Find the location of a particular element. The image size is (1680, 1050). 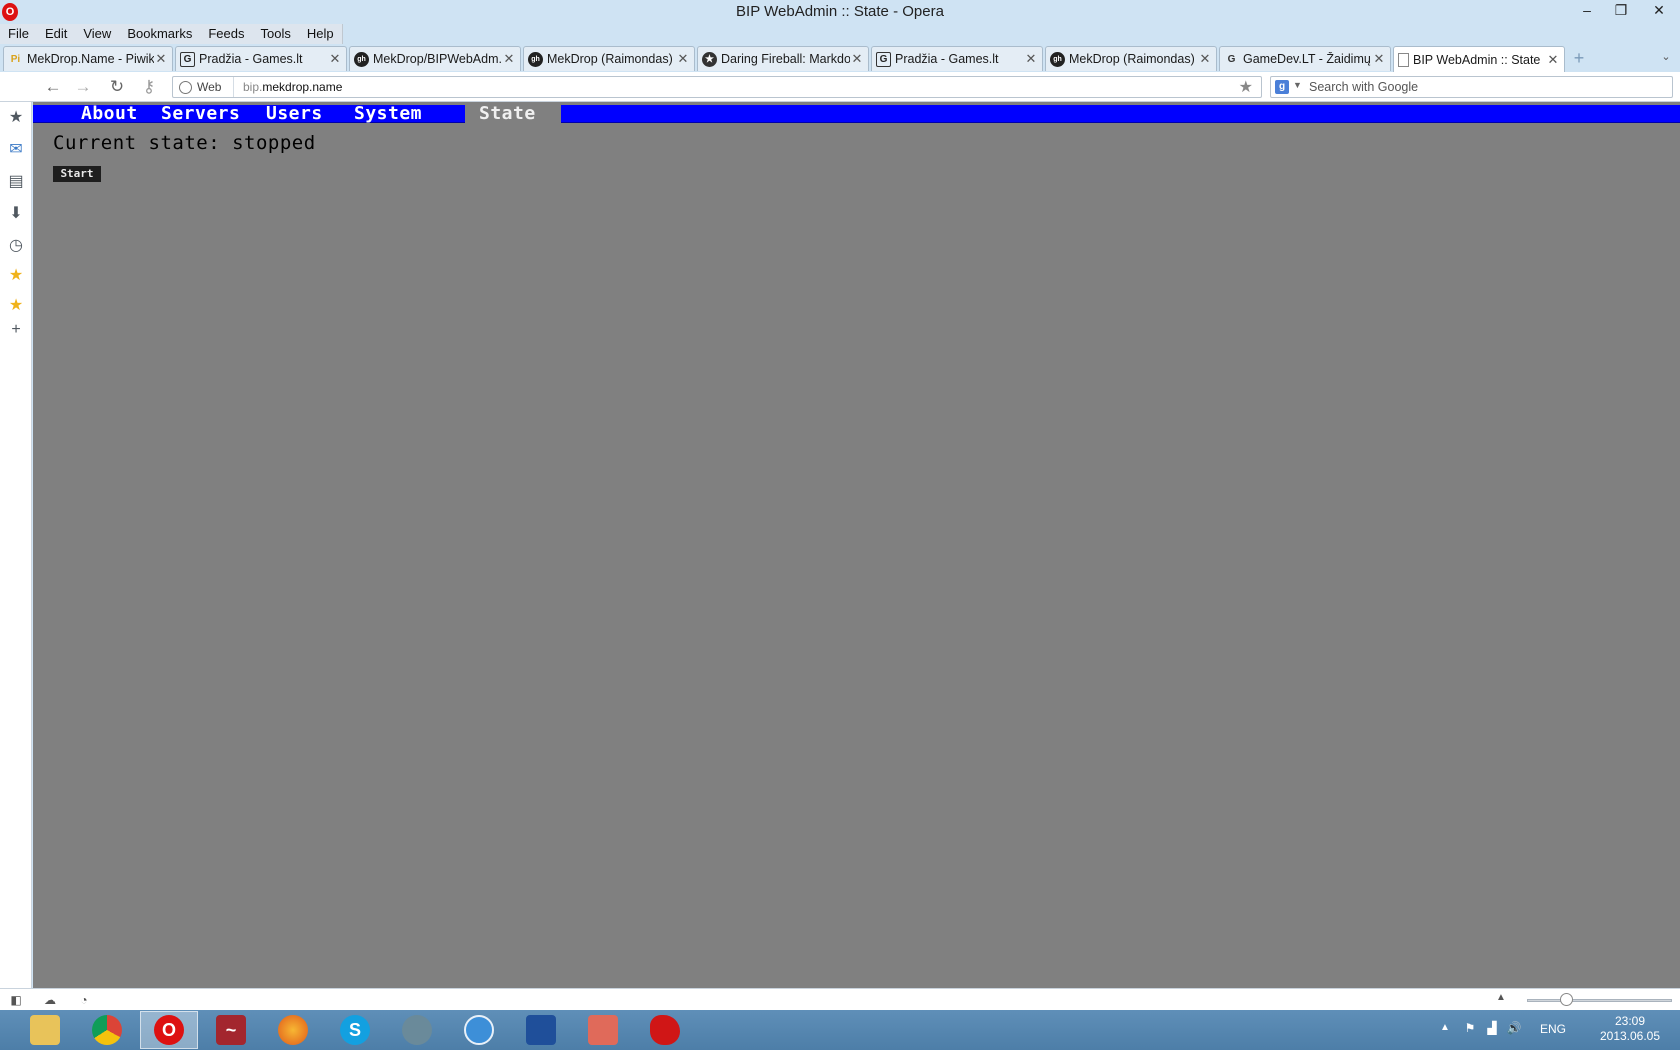

editor-app-icon is located at coordinates (603, 1030).